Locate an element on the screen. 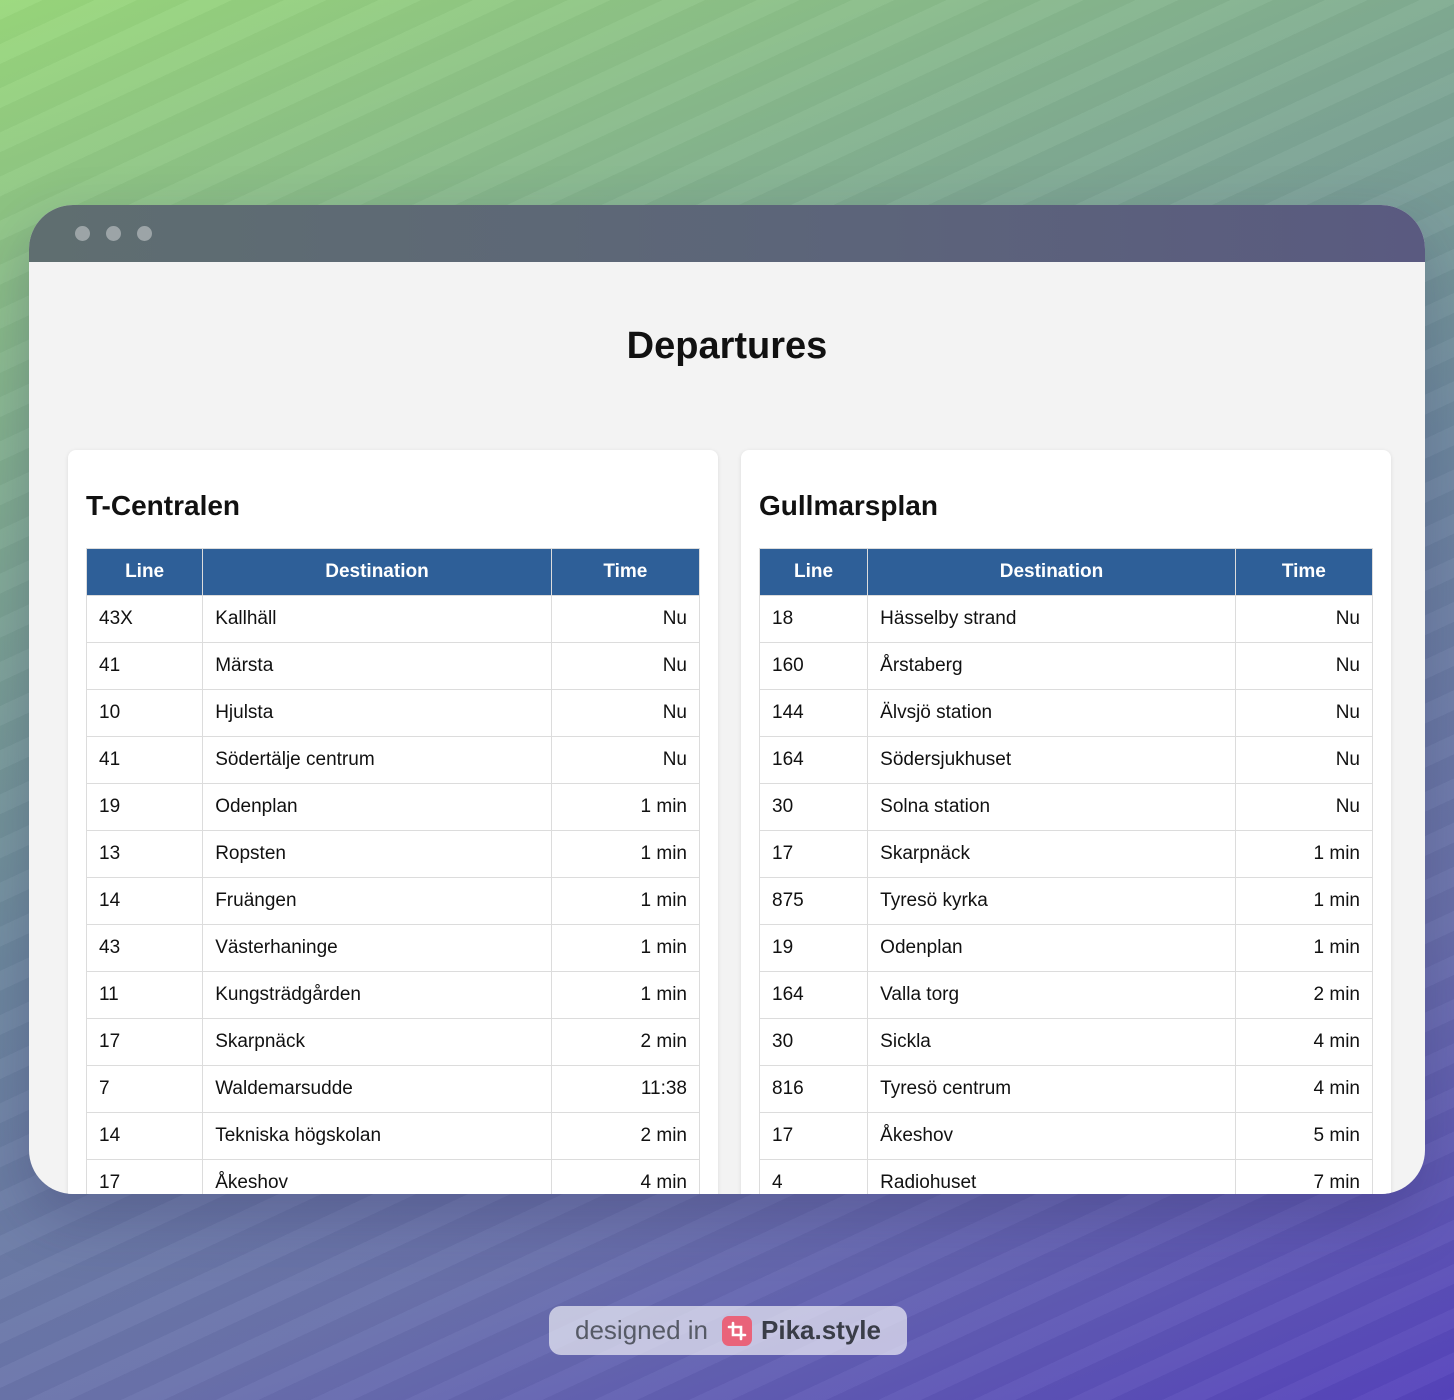 The height and width of the screenshot is (1400, 1454). window-minimize-dot is located at coordinates (113, 233).